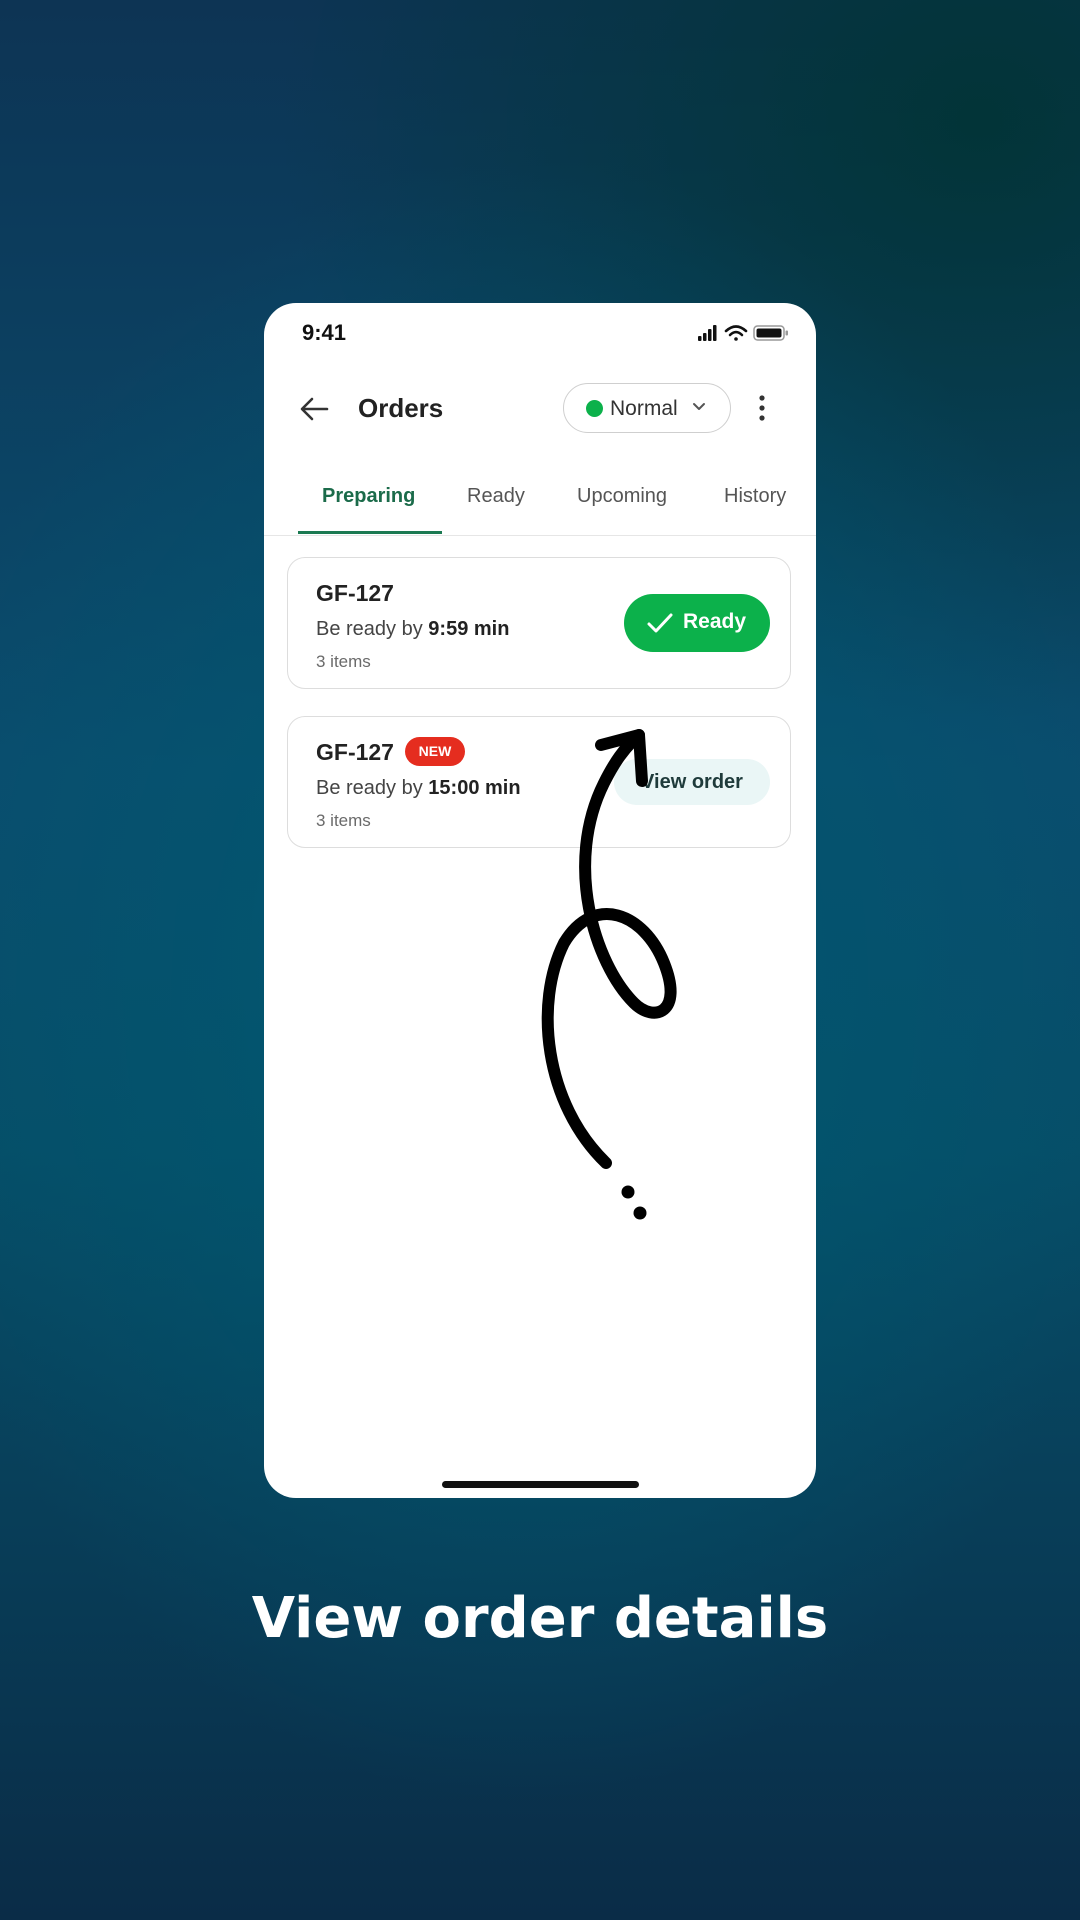 The image size is (1080, 1920). Describe the element at coordinates (540, 504) in the screenshot. I see `tab-bar: Preparing Ready Upcoming History` at that location.